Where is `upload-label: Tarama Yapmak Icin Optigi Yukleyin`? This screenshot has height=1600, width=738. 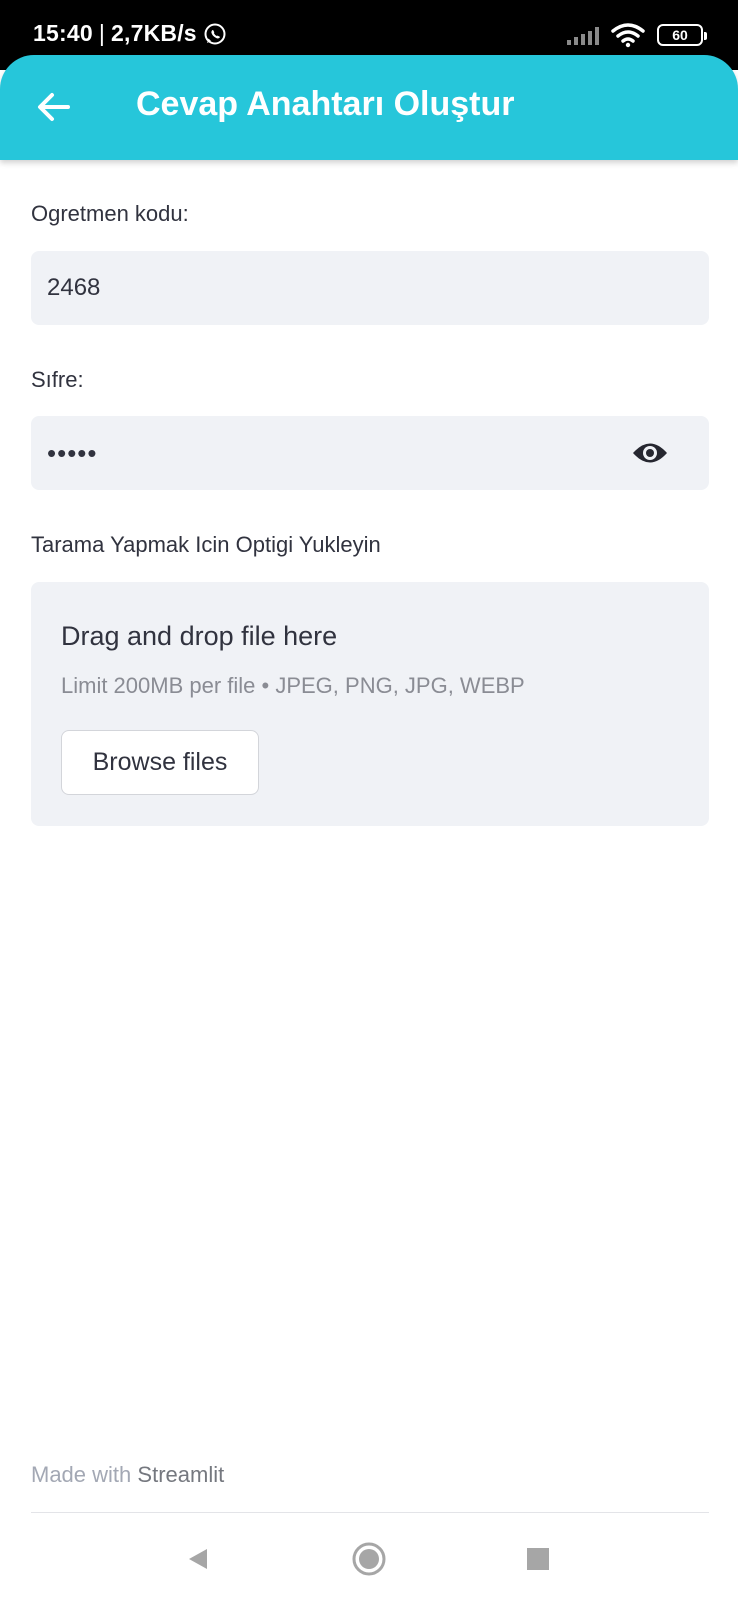
upload-label: Tarama Yapmak Icin Optigi Yukleyin is located at coordinates (206, 544).